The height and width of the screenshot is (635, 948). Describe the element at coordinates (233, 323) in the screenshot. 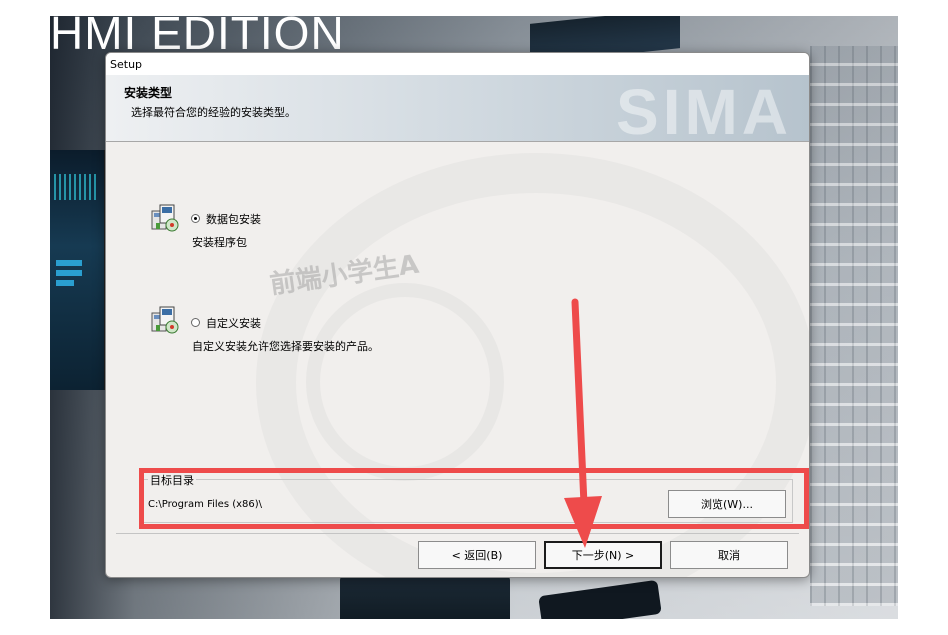

I see `custom-install-label: 自定义安装` at that location.